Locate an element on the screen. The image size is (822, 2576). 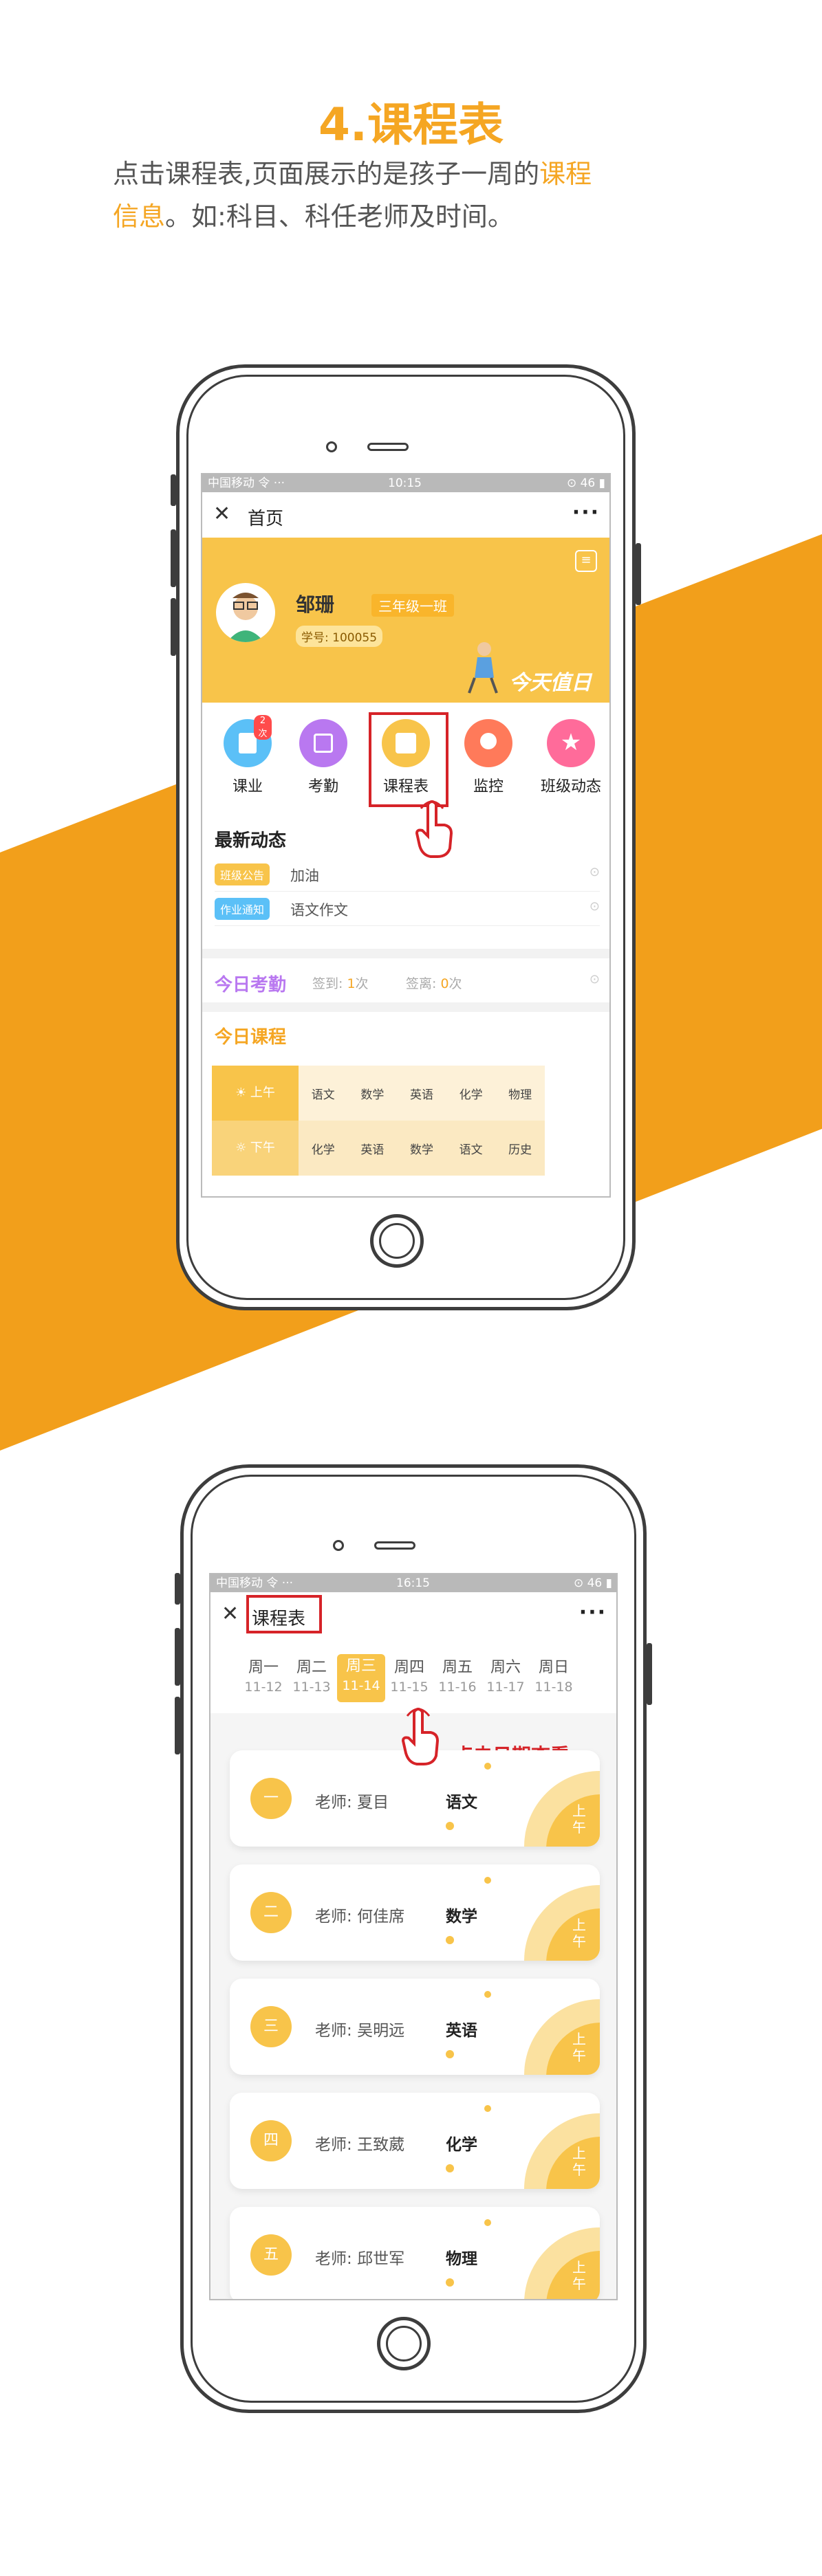
subject-cell: 语文 is located at coordinates (323, 1095).